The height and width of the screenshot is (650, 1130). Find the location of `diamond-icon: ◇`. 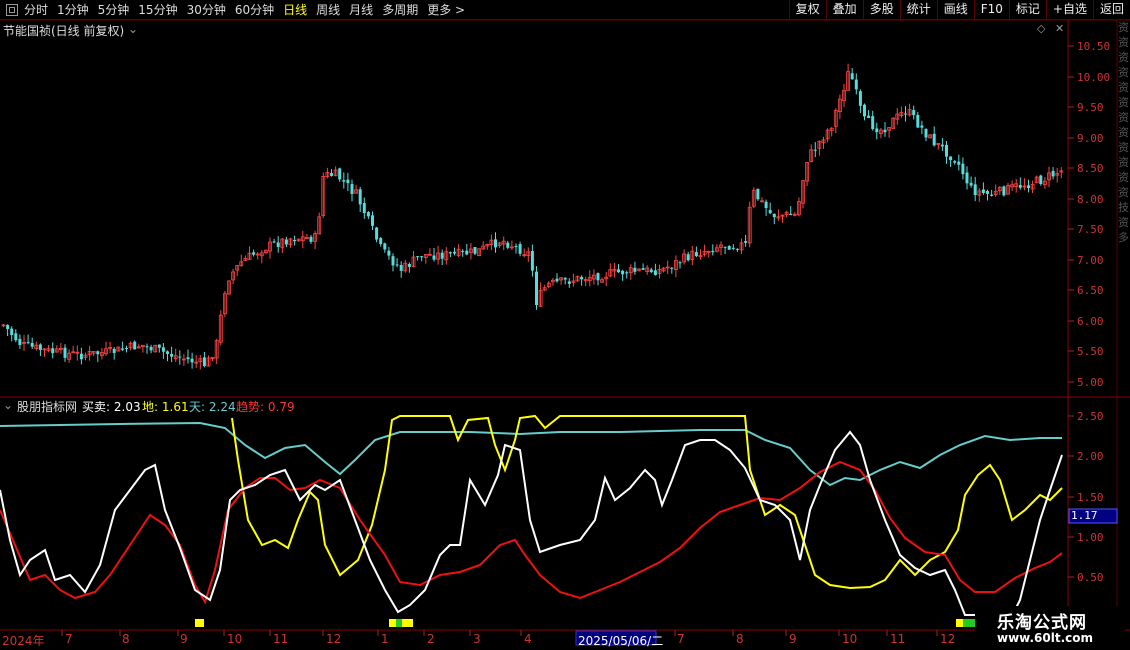

diamond-icon: ◇ is located at coordinates (1041, 28).